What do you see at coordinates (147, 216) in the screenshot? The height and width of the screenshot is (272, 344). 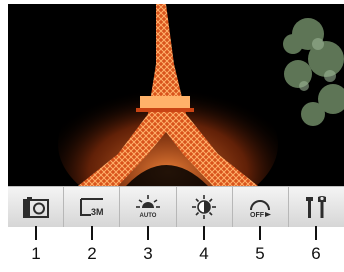 I see `svg-text: AUTO` at bounding box center [147, 216].